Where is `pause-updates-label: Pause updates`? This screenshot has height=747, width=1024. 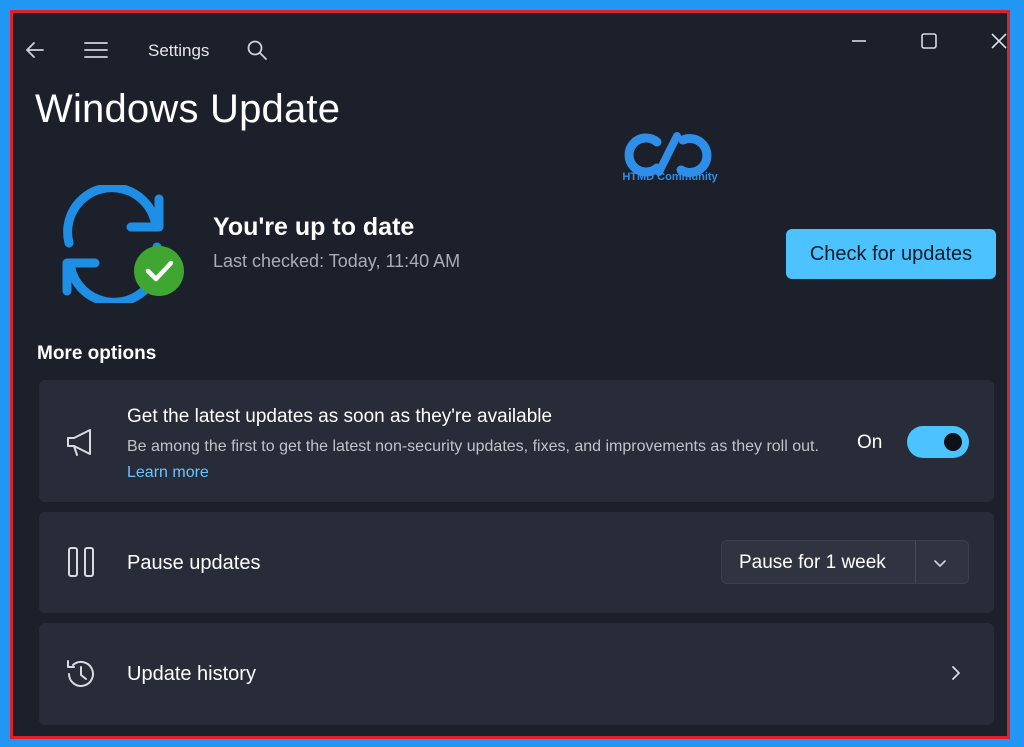 pause-updates-label: Pause updates is located at coordinates (194, 563).